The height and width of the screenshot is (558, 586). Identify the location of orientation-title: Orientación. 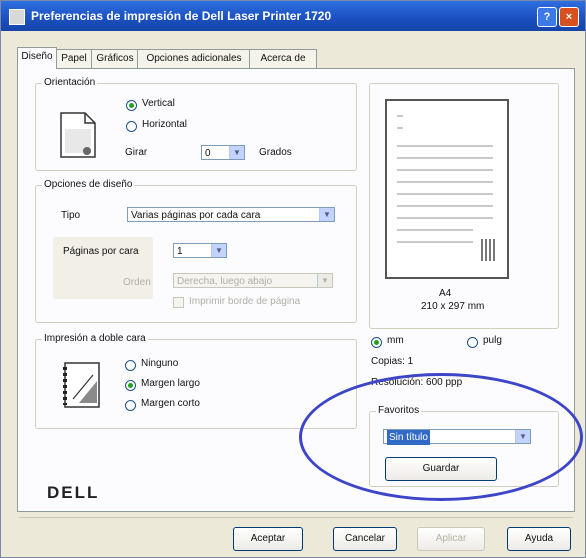
(70, 82).